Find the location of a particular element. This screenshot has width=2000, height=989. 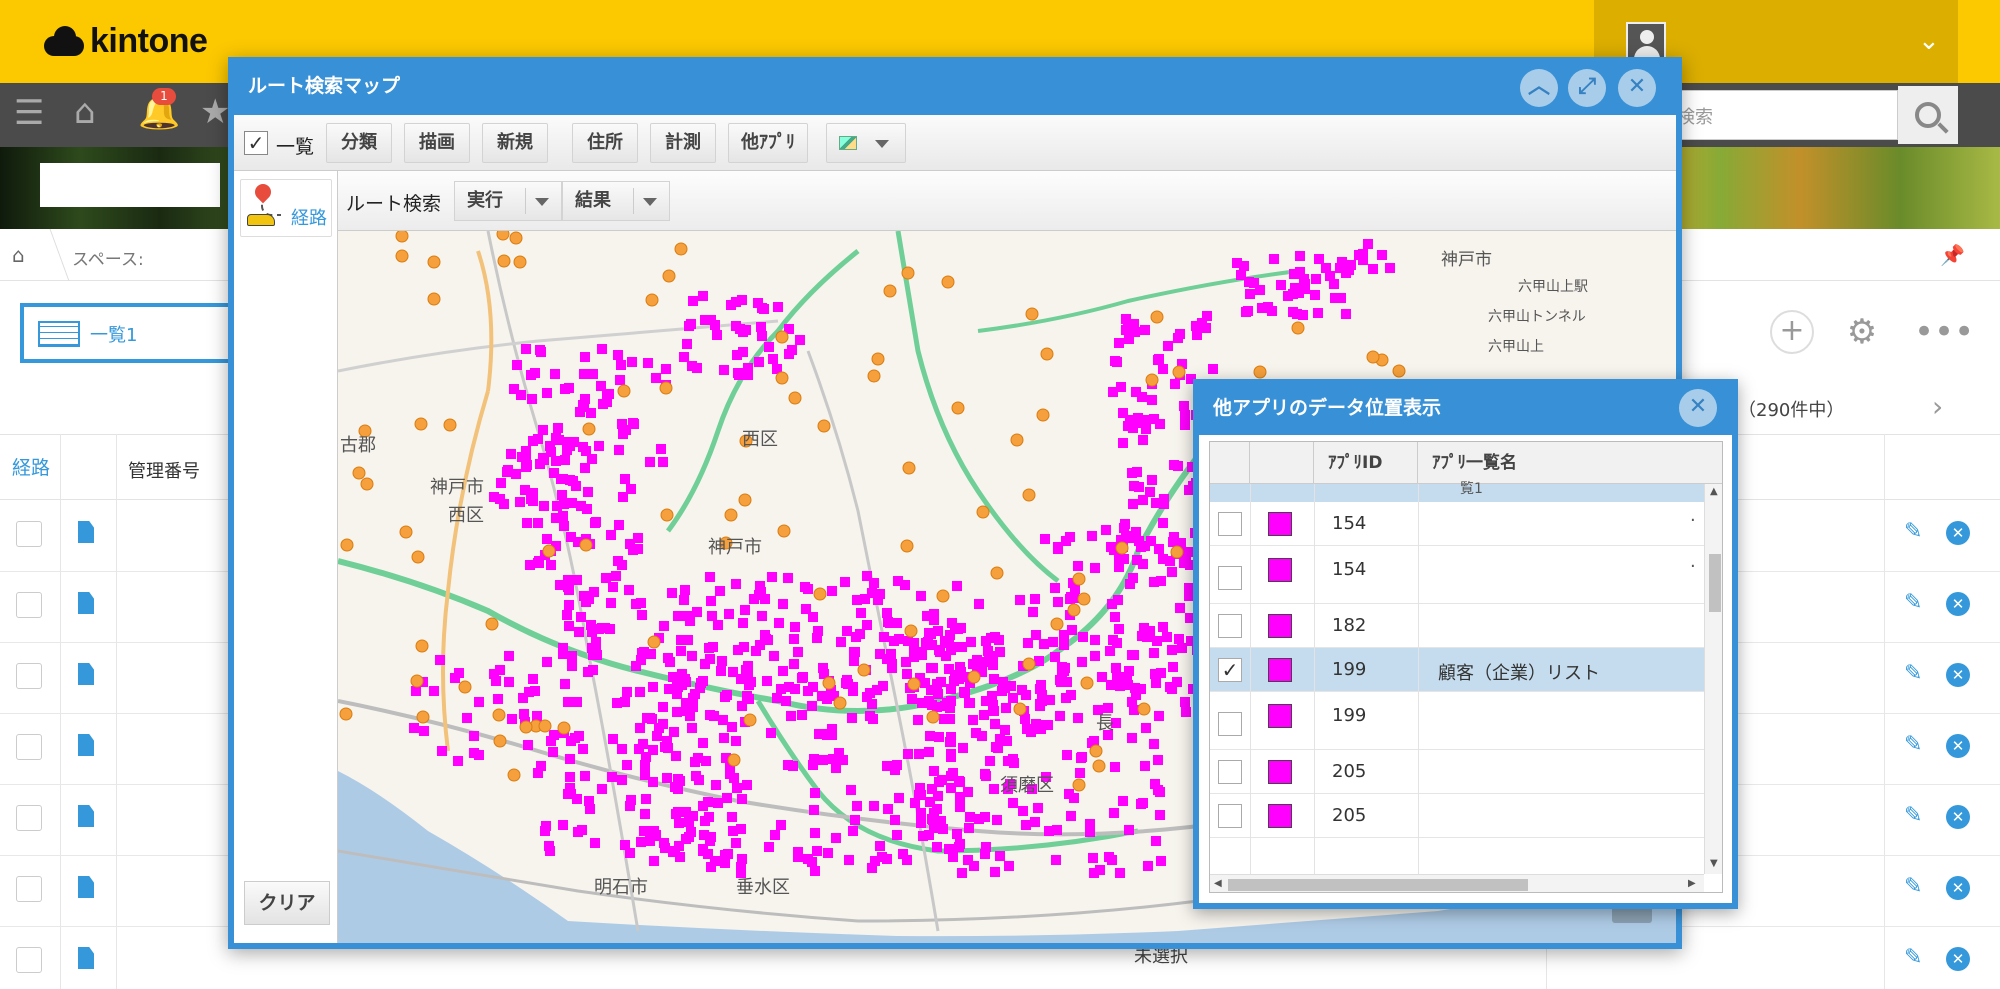

maximize-icon: ⤢ is located at coordinates (1587, 88).